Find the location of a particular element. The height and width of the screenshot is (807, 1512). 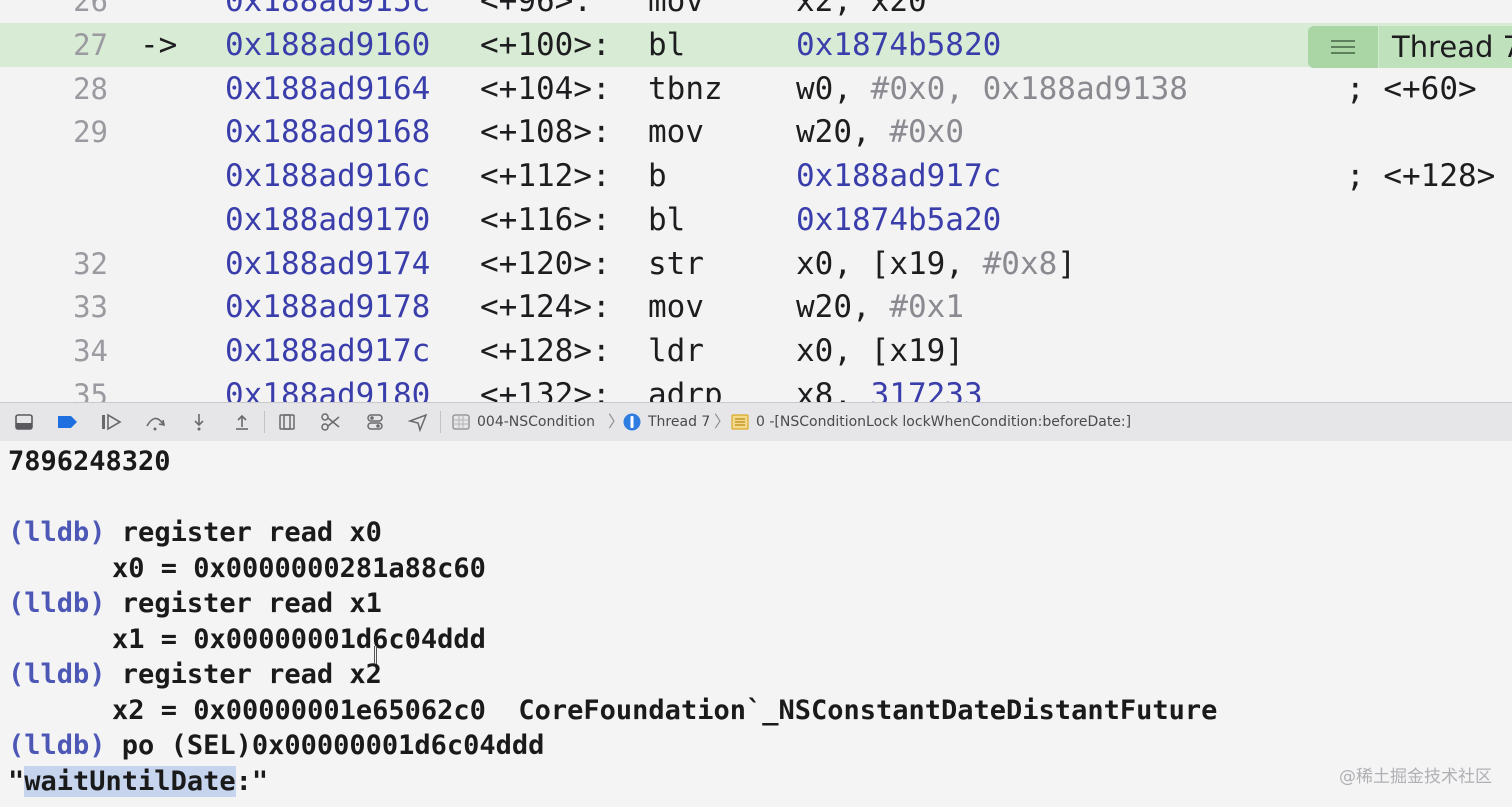

instruction-operands: x8, 317233 is located at coordinates (889, 387).